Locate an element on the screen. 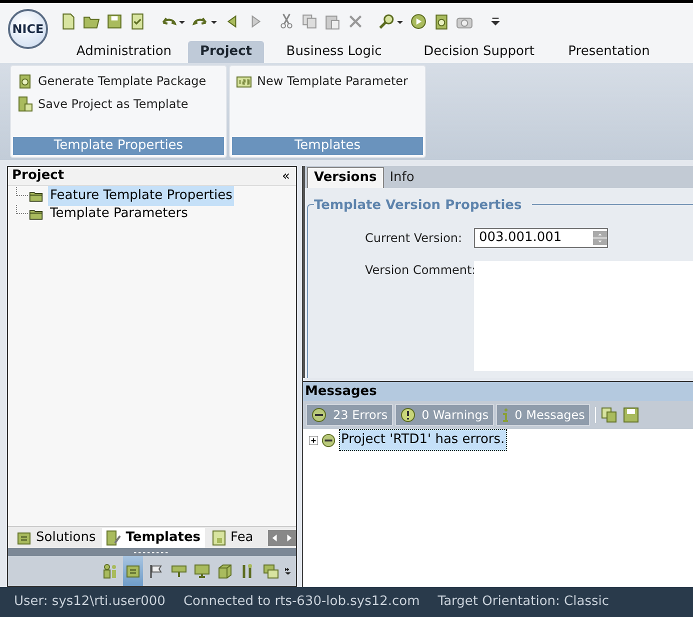 This screenshot has width=693, height=617. collapse-button: « is located at coordinates (286, 176).